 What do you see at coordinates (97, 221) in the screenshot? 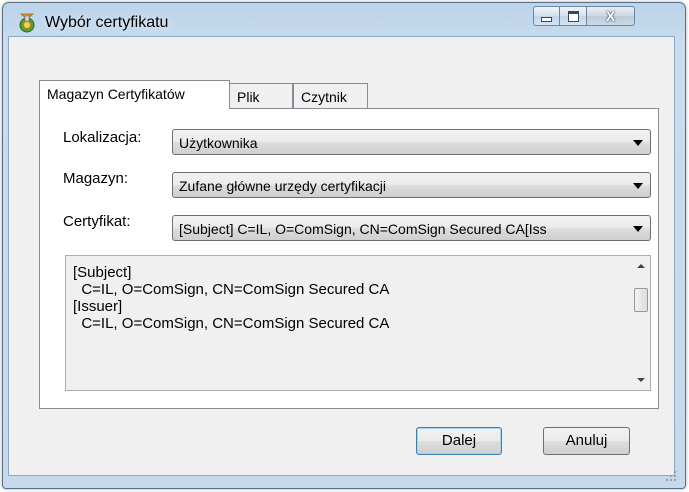
I see `certificate-label: Certyfikat:` at bounding box center [97, 221].